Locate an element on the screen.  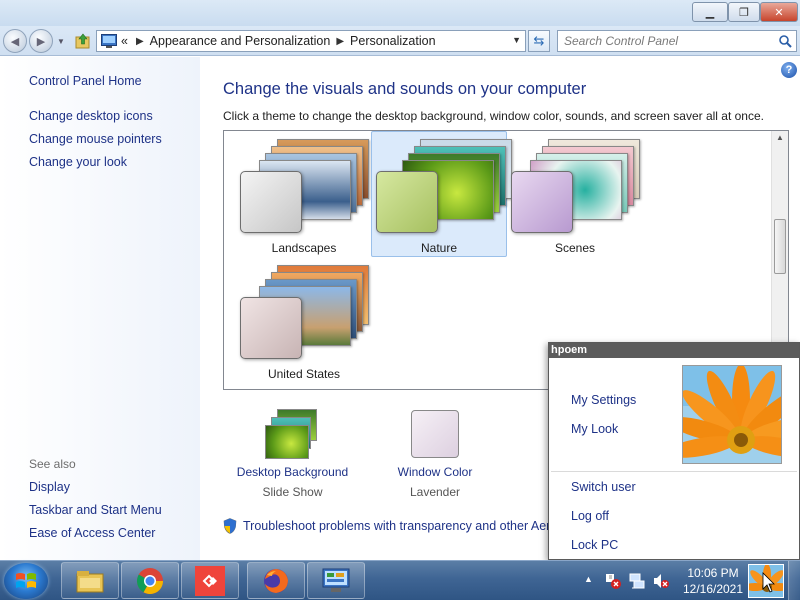
refresh-button: ⇆ is located at coordinates (539, 41).